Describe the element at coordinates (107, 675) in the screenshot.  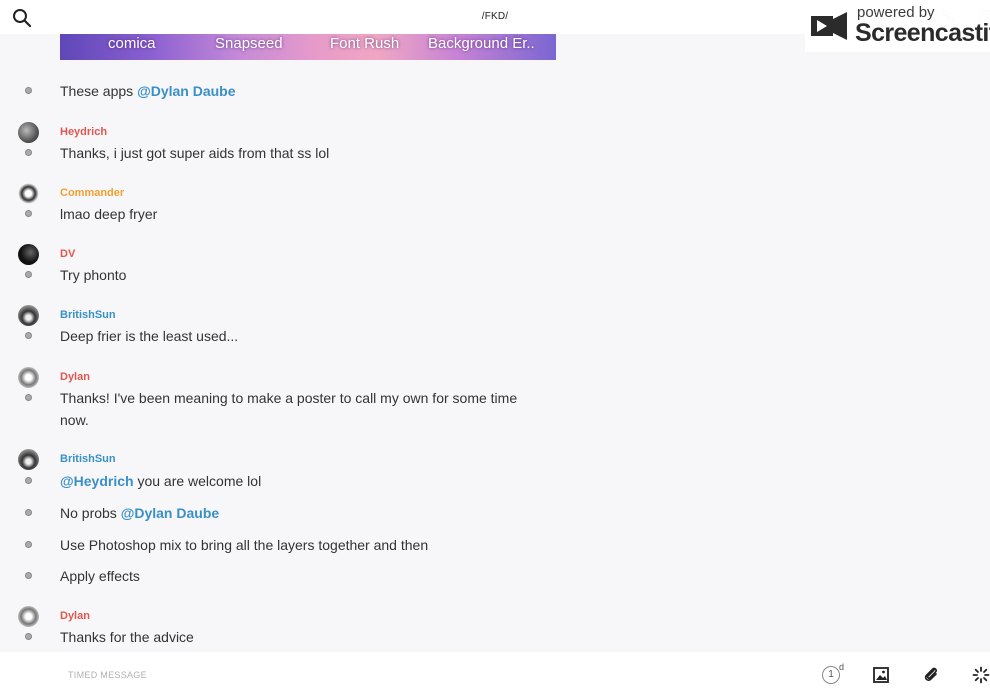
I see `composer-placeholder: TIMED MESSAGE` at that location.